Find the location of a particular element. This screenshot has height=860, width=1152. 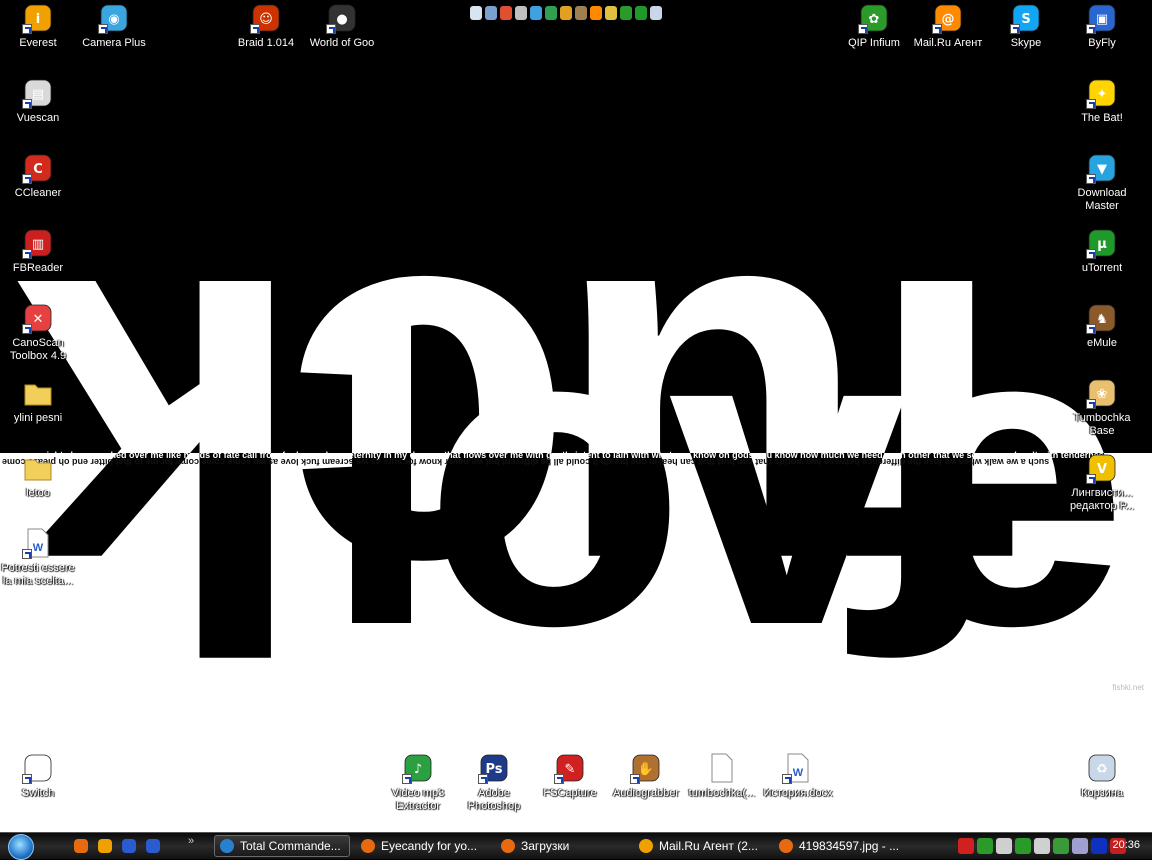

desktop-icon-label: Tumbochka Base is located at coordinates (1102, 424).